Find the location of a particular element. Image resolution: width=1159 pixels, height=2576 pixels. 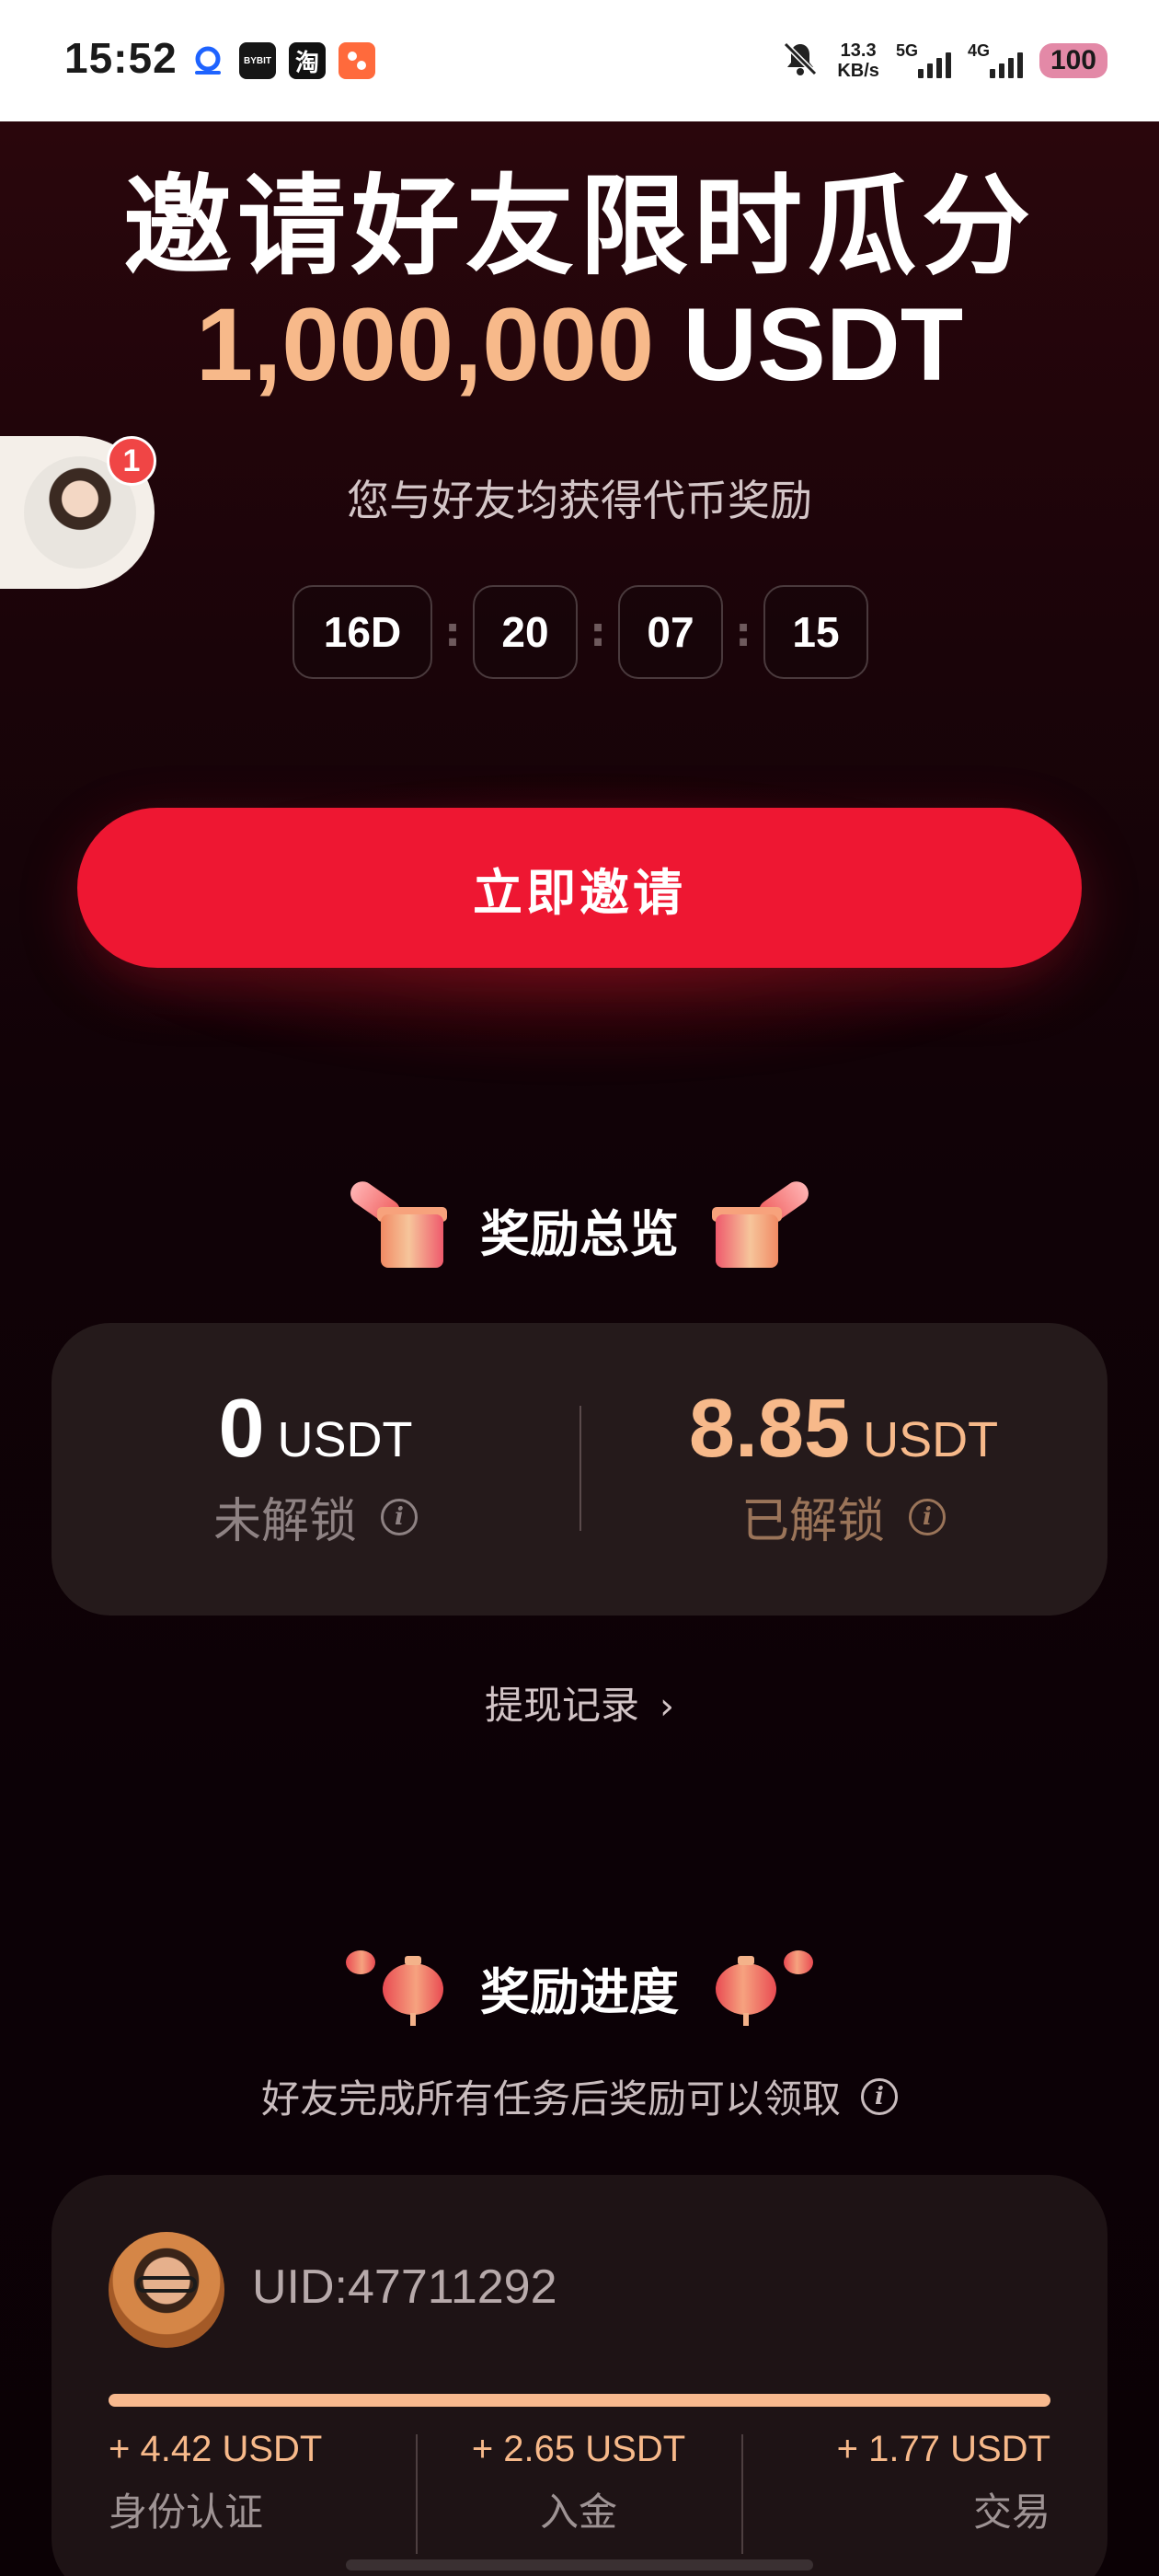

locked-label: 未解锁 is located at coordinates (284, 1521).